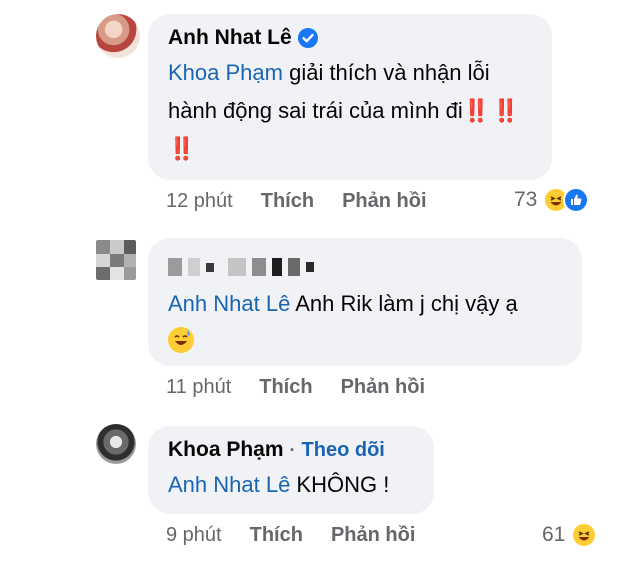 Image resolution: width=620 pixels, height=568 pixels. I want to click on comment-actions-1: 12 phút Thích Phản hồi, so click(296, 201).